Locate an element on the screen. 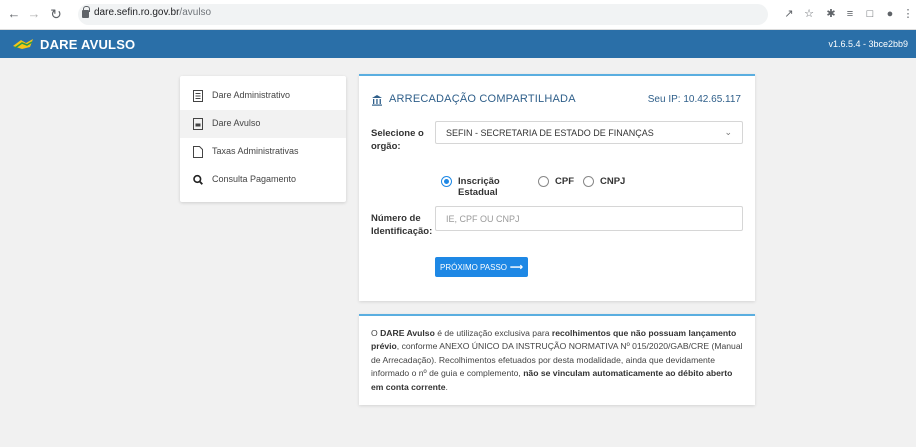  arrow-right-icon: ⟶ is located at coordinates (516, 266).